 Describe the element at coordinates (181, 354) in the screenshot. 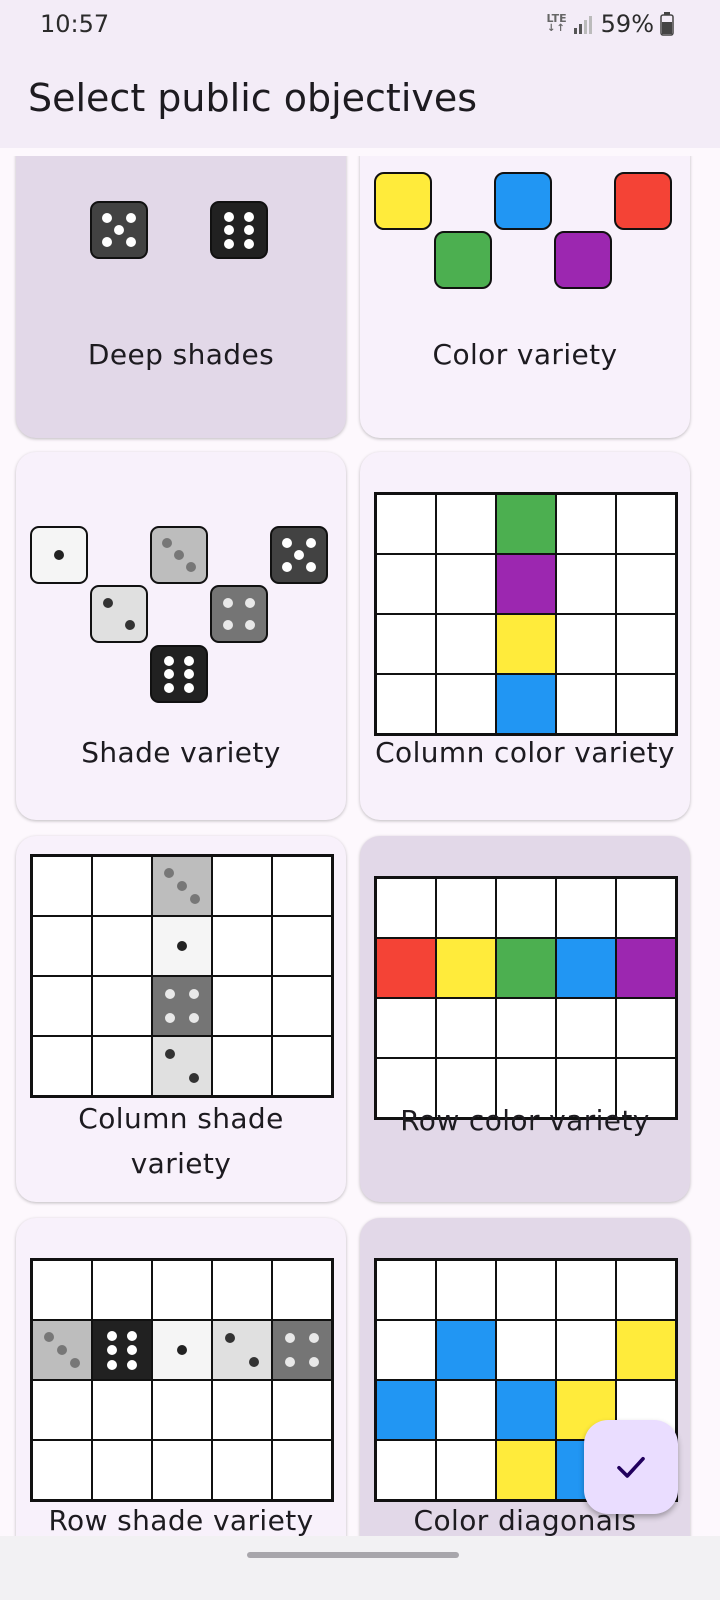

I see `objective-label: Deep shades` at that location.